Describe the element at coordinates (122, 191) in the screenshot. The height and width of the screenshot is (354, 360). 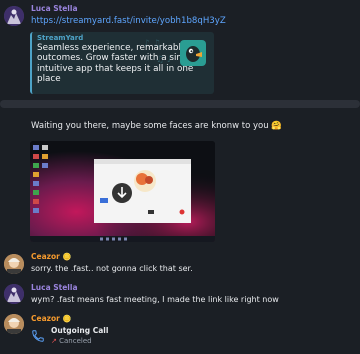
I see `screenshot-image` at that location.